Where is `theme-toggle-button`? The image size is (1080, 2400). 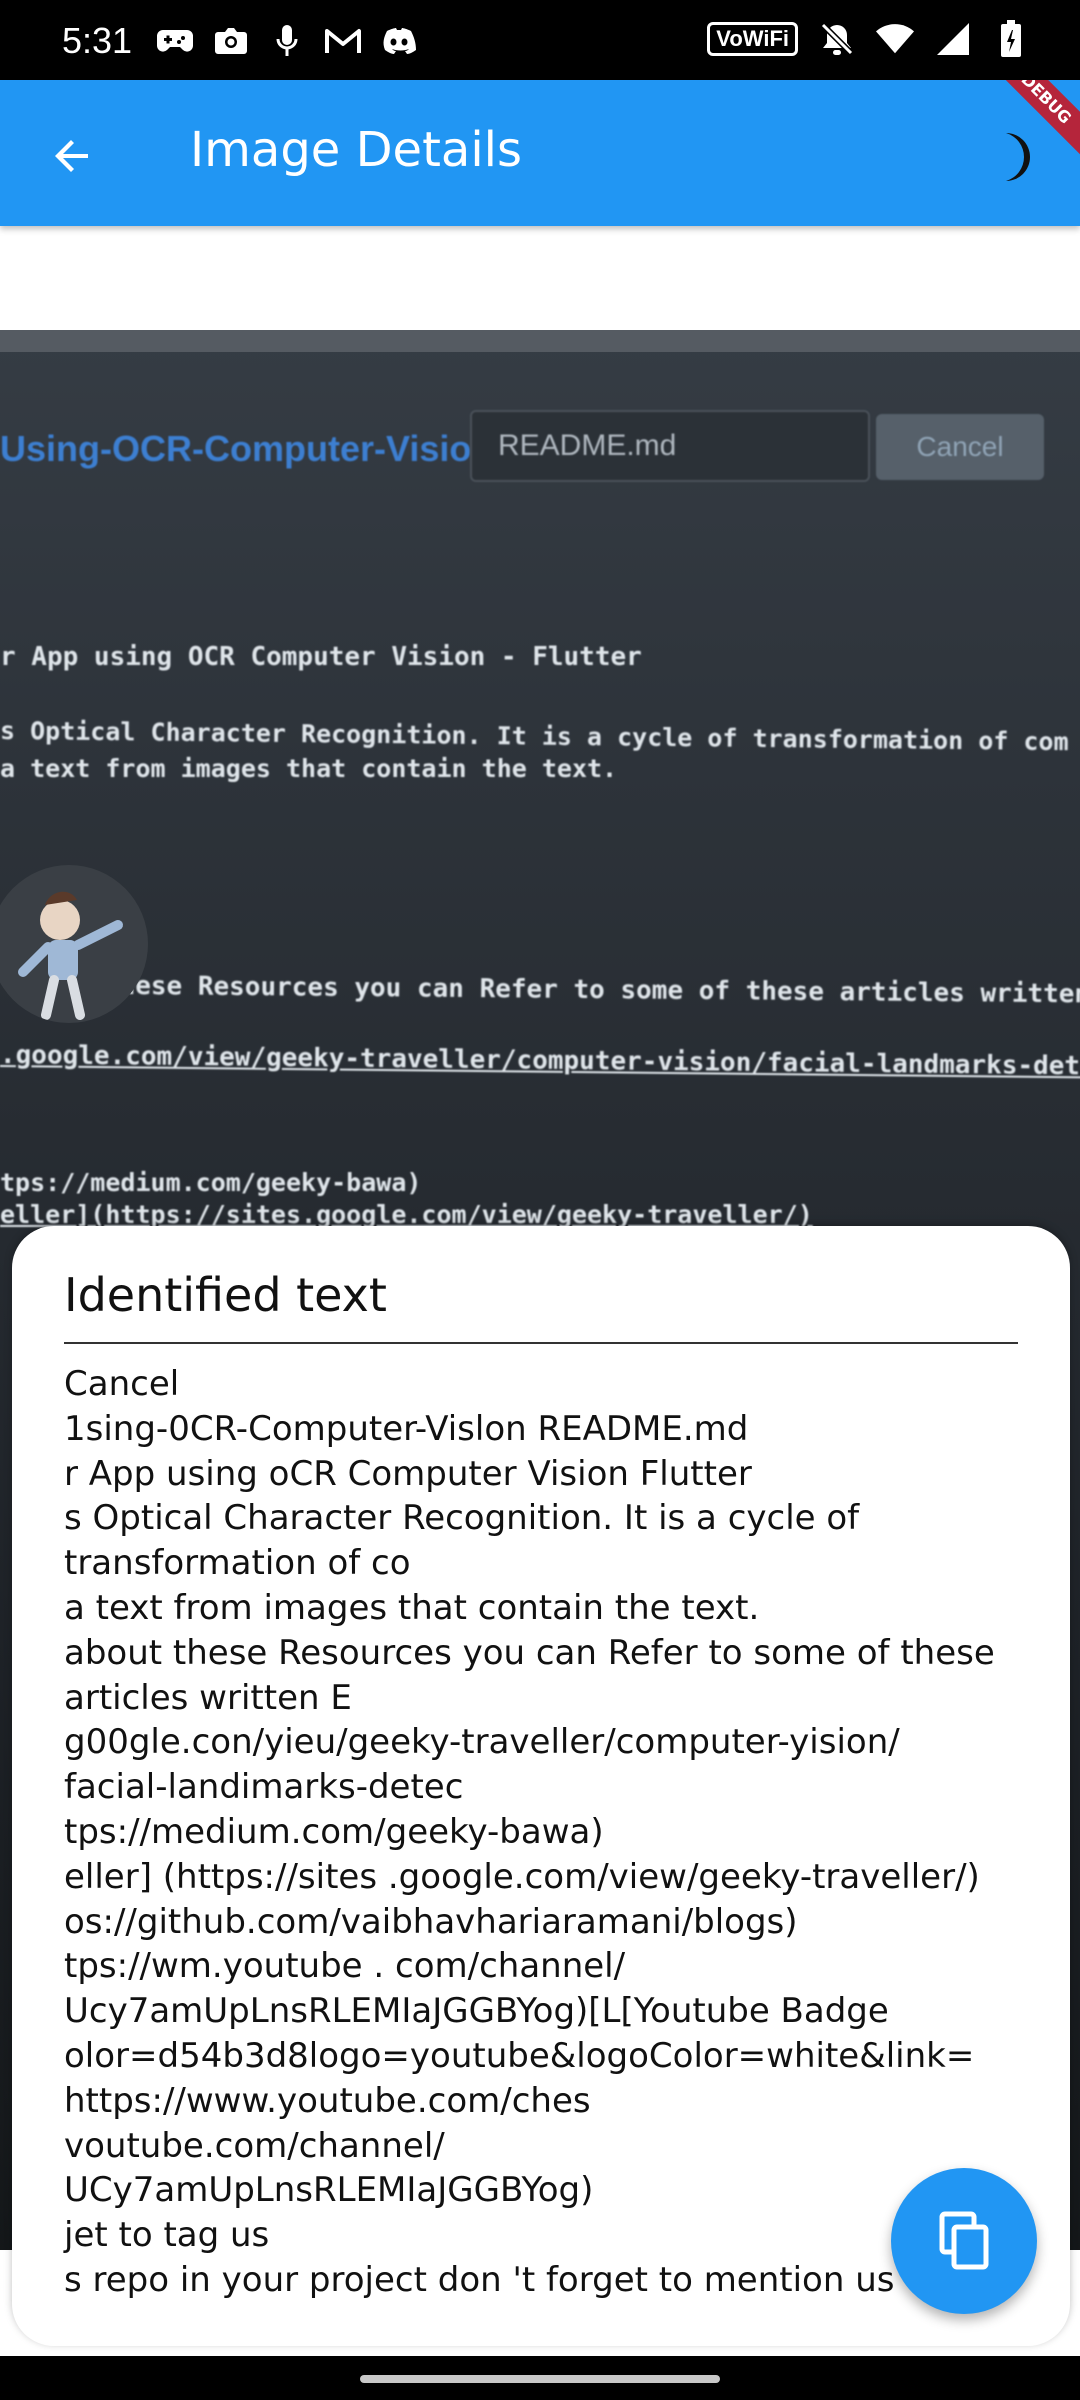
theme-toggle-button is located at coordinates (1011, 157).